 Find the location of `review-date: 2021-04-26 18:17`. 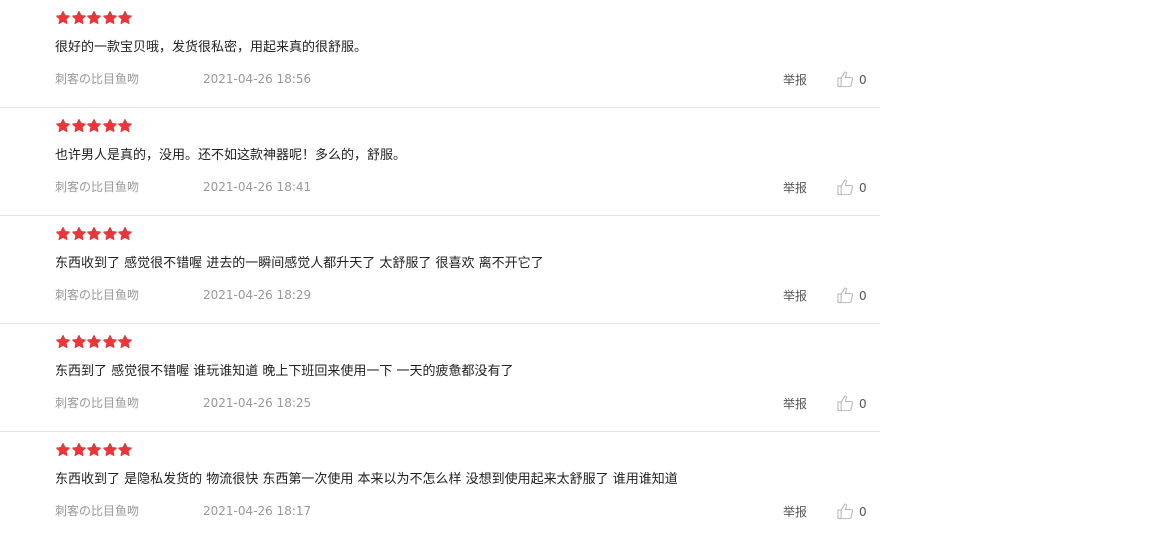

review-date: 2021-04-26 18:17 is located at coordinates (257, 511).